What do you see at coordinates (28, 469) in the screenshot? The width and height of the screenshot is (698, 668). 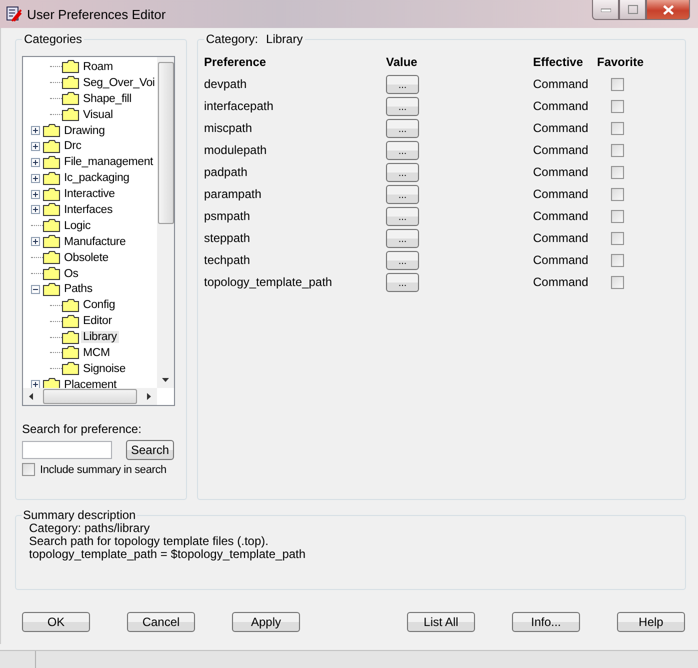 I see `checkbox` at bounding box center [28, 469].